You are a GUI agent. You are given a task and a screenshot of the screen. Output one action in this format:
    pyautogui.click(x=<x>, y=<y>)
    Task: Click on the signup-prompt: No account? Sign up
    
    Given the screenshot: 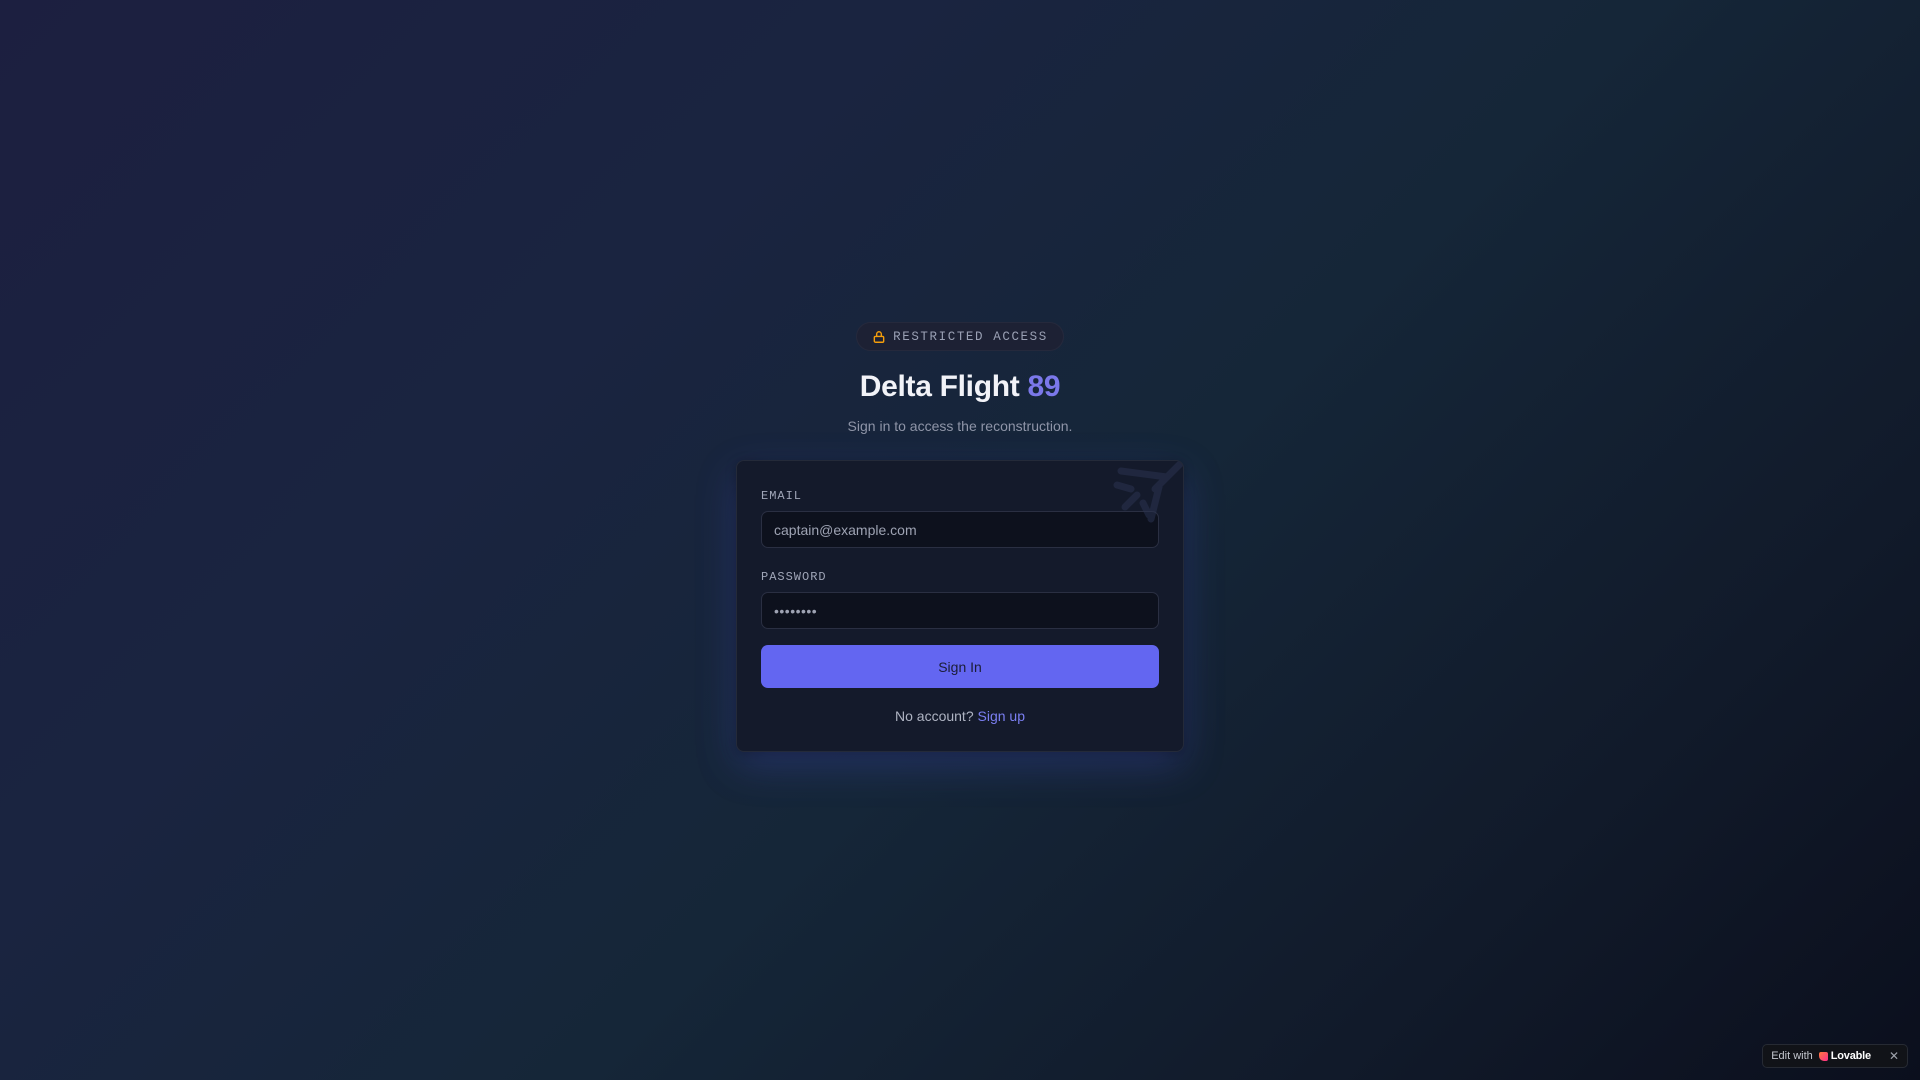 What is the action you would take?
    pyautogui.click(x=960, y=716)
    